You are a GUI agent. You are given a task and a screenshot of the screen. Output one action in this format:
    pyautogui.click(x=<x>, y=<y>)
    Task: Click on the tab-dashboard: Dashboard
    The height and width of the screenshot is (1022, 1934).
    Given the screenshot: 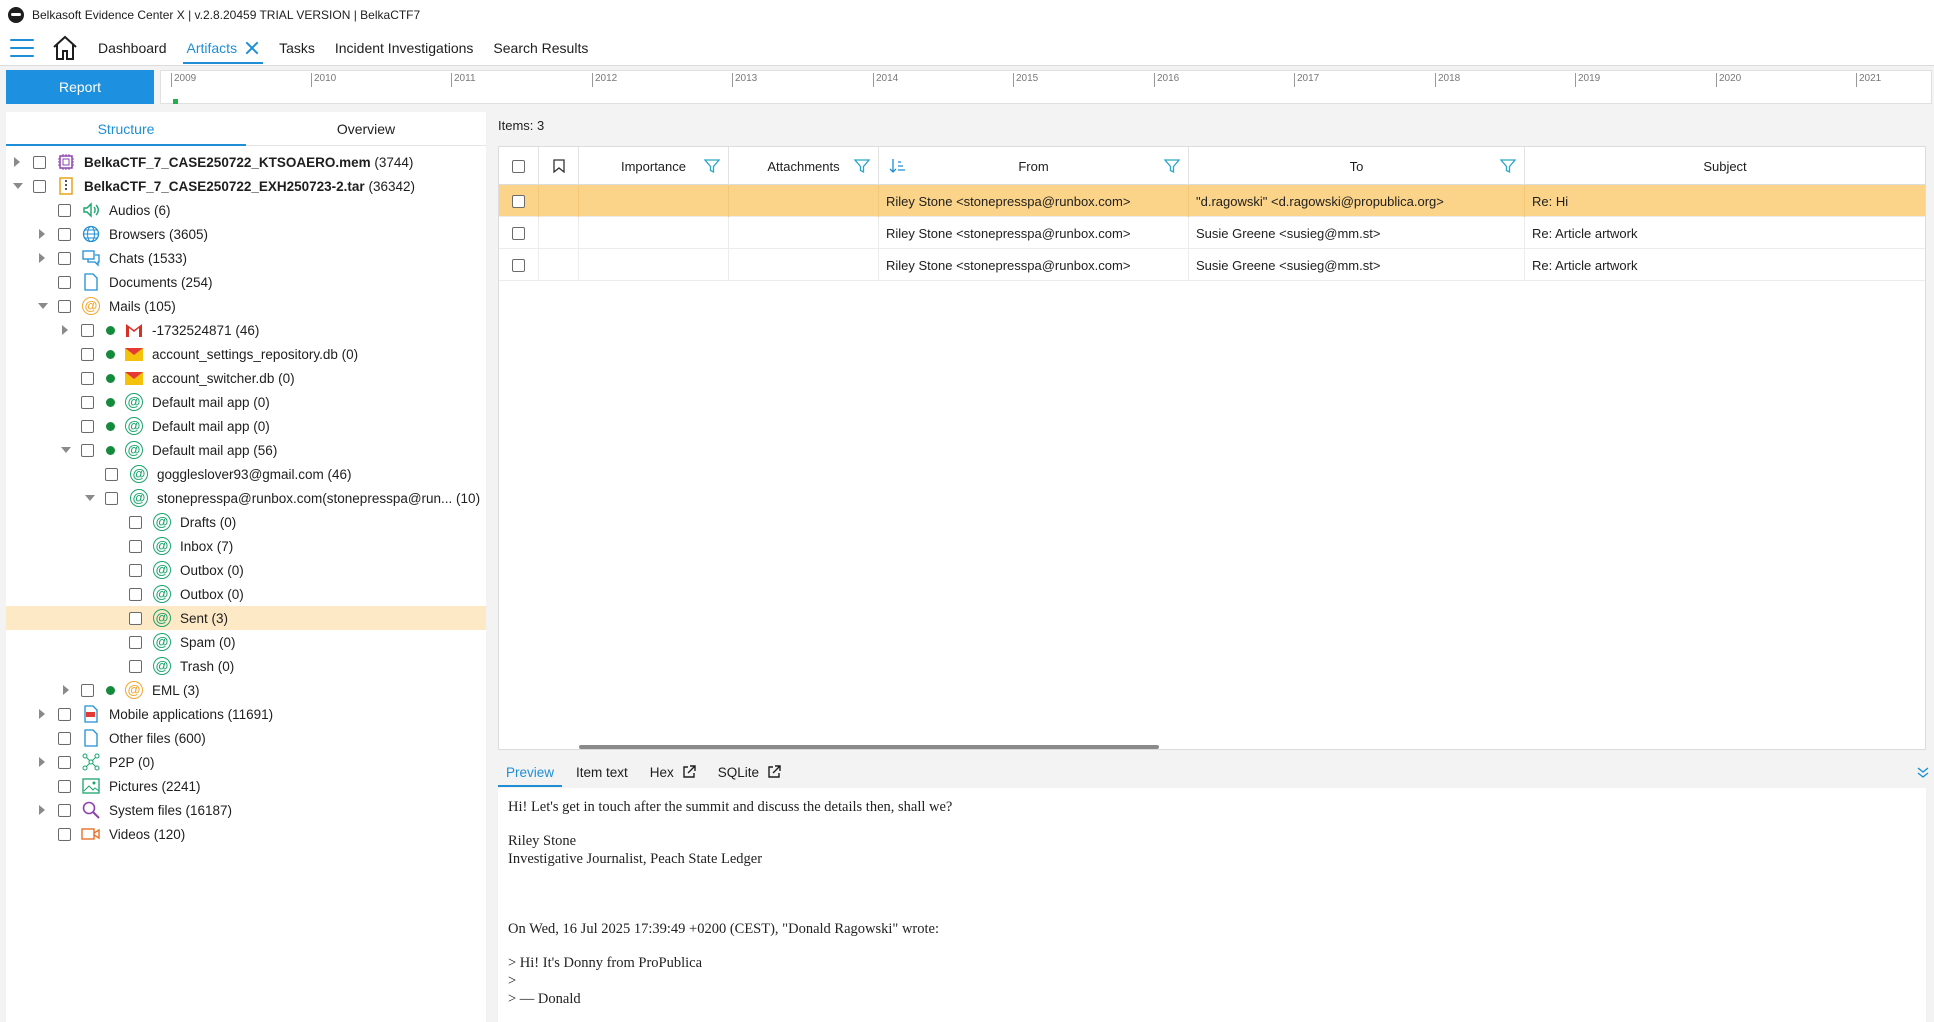 What is the action you would take?
    pyautogui.click(x=132, y=48)
    